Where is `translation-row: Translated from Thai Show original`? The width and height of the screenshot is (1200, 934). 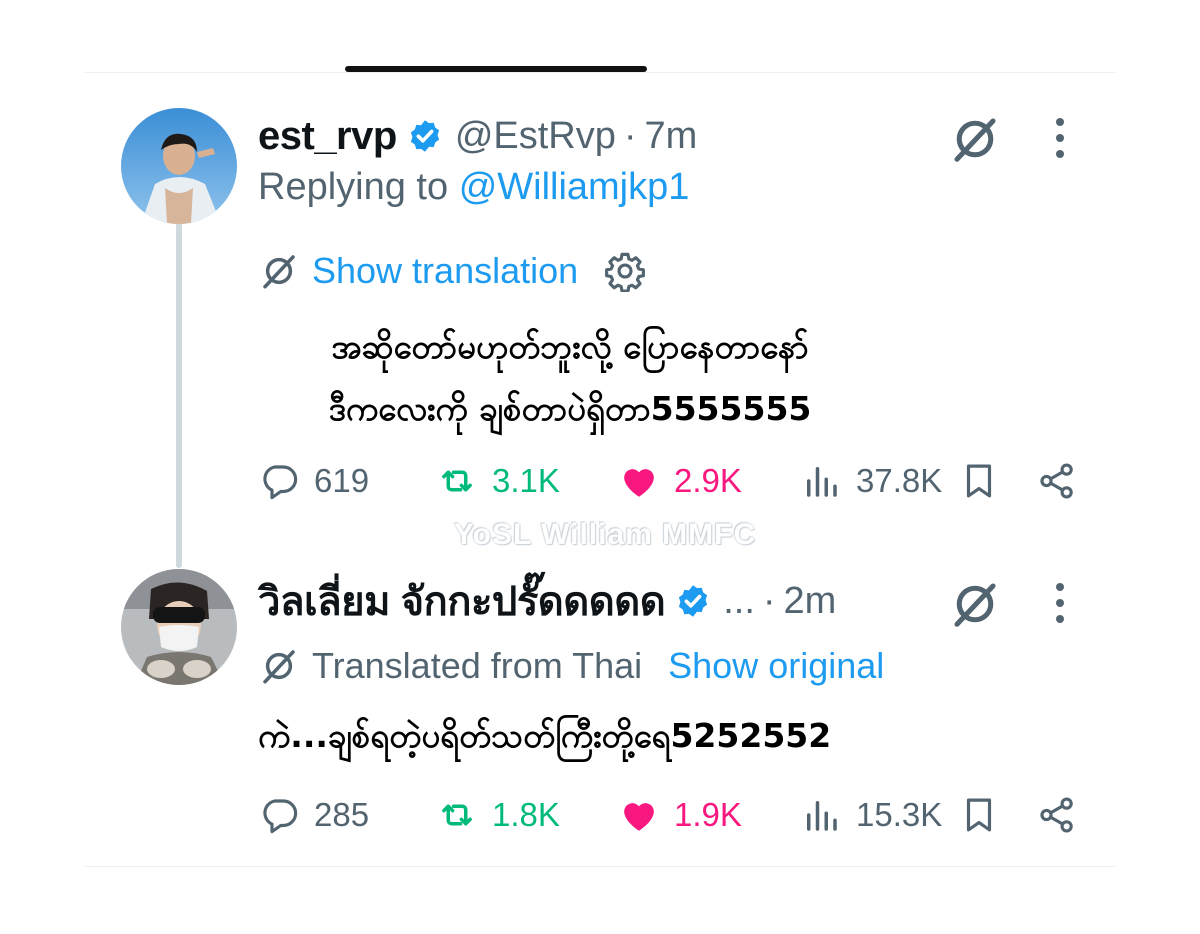 translation-row: Translated from Thai Show original is located at coordinates (571, 666).